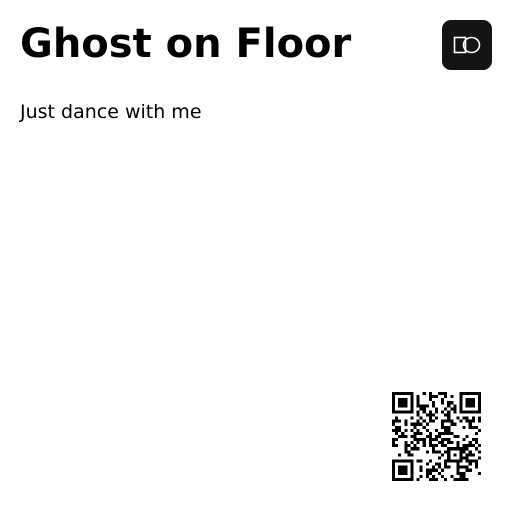 The image size is (512, 512). What do you see at coordinates (186, 44) in the screenshot?
I see `page-title: Ghost on Floor` at bounding box center [186, 44].